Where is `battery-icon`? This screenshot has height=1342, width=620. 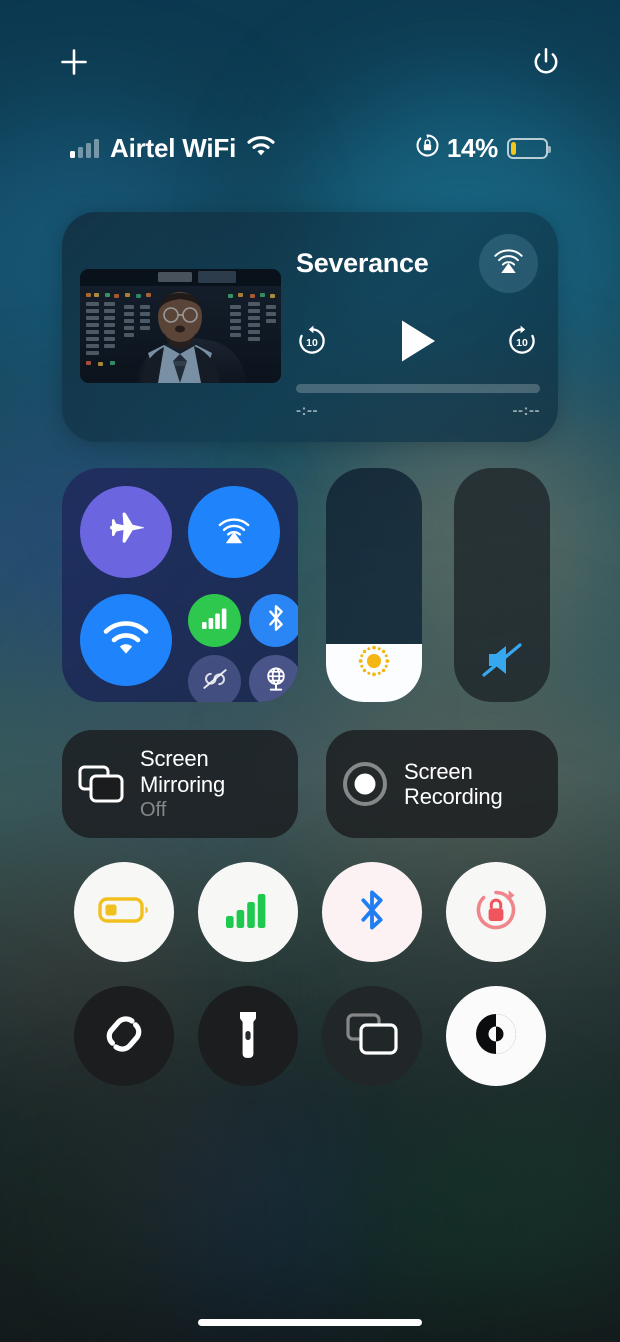
battery-icon is located at coordinates (529, 148).